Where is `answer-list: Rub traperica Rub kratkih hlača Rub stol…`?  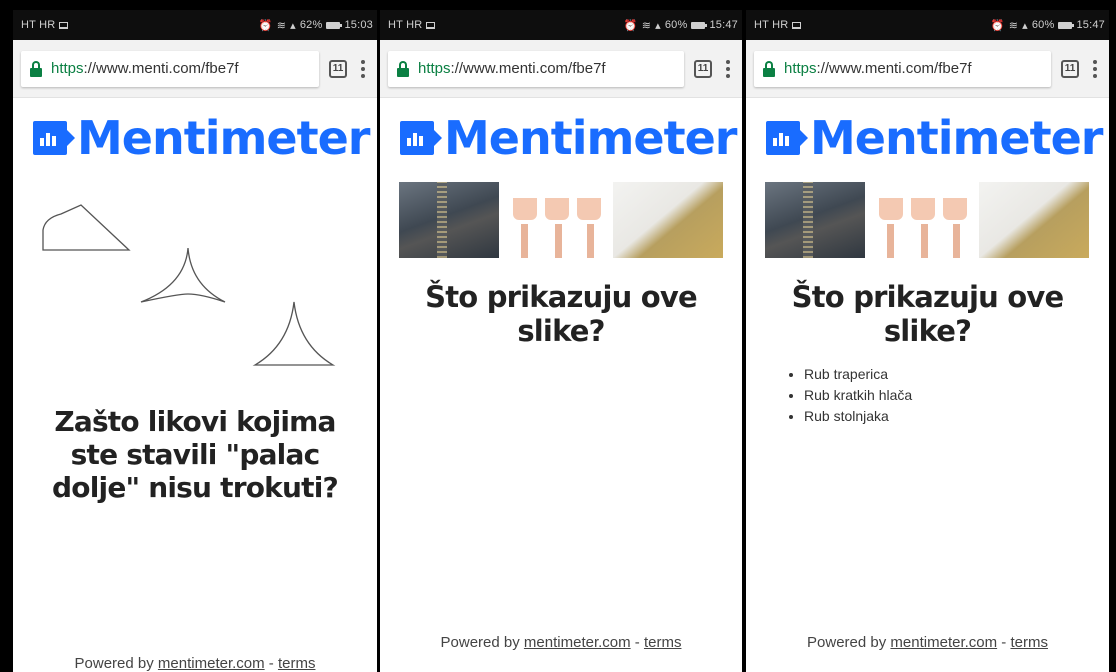 answer-list: Rub traperica Rub kratkih hlača Rub stol… is located at coordinates (927, 395).